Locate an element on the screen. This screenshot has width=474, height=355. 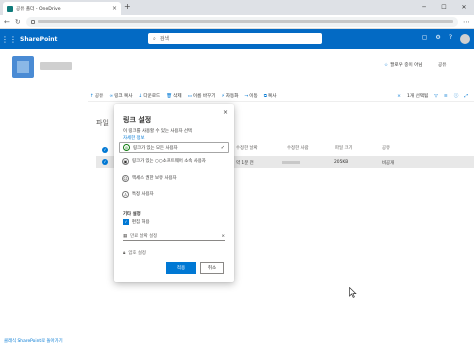
deselect-icon: × is located at coordinates (399, 96).